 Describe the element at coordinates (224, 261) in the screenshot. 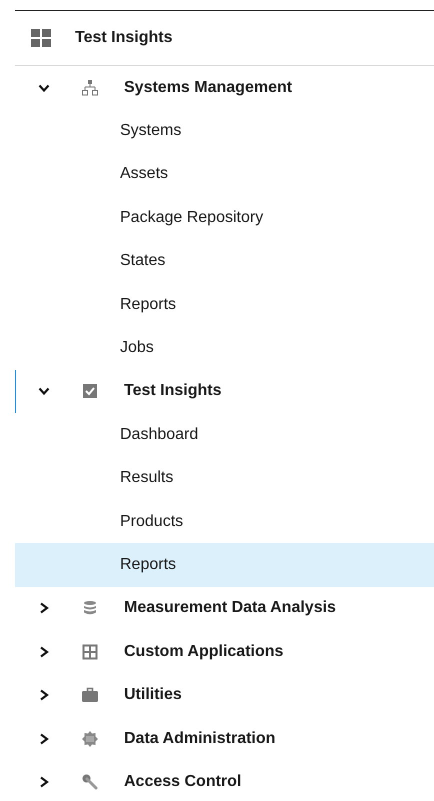

I see `nav-item: States` at that location.